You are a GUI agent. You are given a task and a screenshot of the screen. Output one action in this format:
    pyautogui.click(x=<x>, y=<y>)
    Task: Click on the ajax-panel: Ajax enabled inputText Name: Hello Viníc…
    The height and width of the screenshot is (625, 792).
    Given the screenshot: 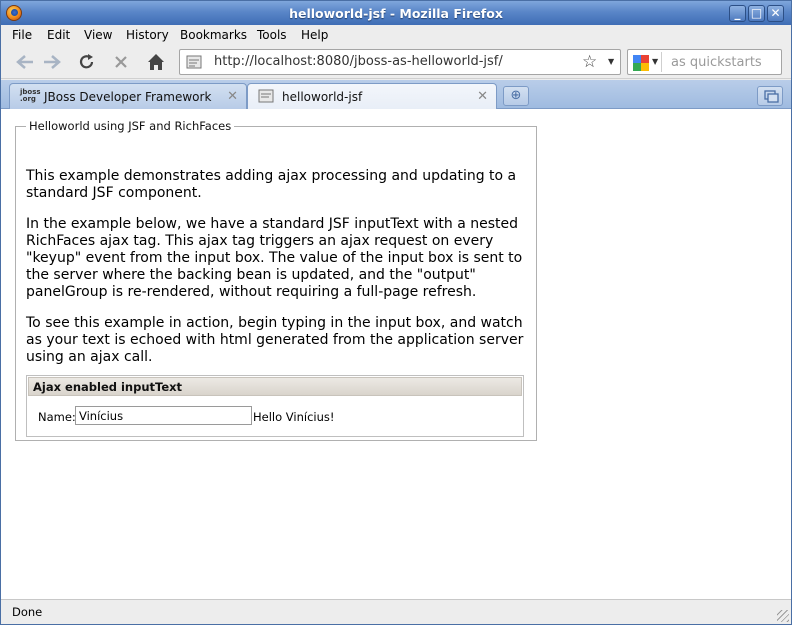 What is the action you would take?
    pyautogui.click(x=275, y=406)
    